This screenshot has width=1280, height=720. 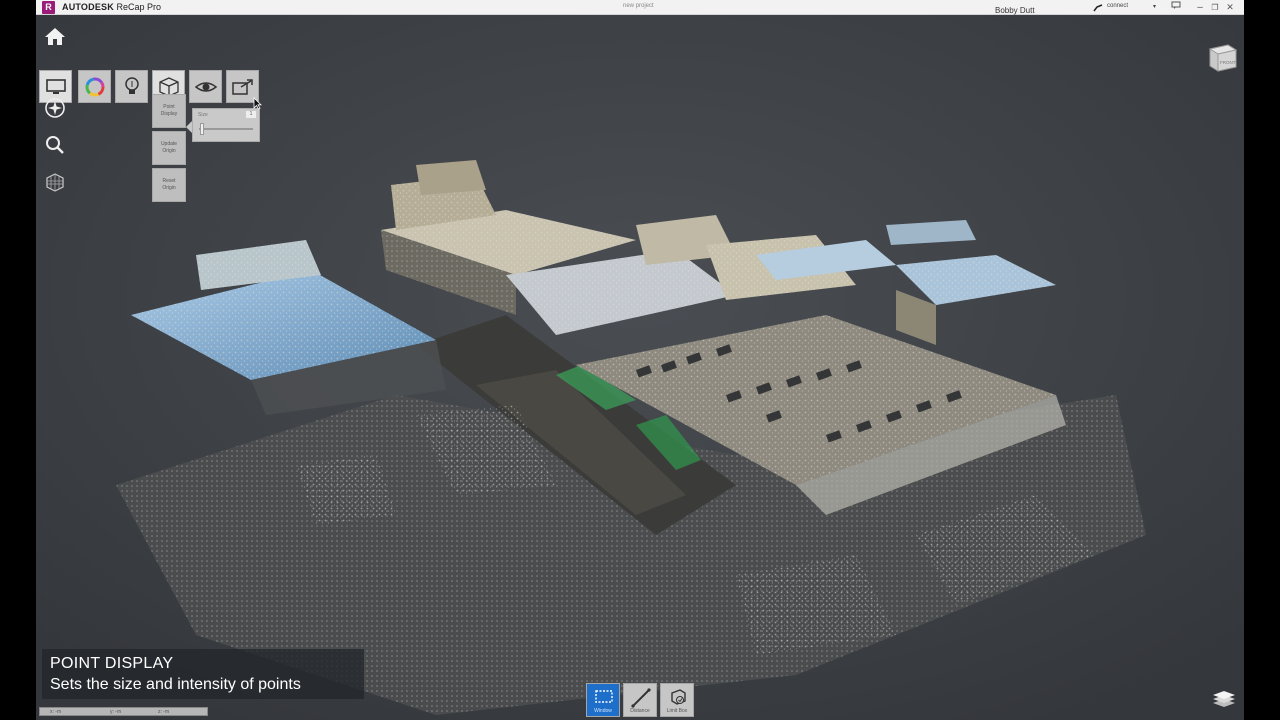 I want to click on home-icon, so click(x=55, y=36).